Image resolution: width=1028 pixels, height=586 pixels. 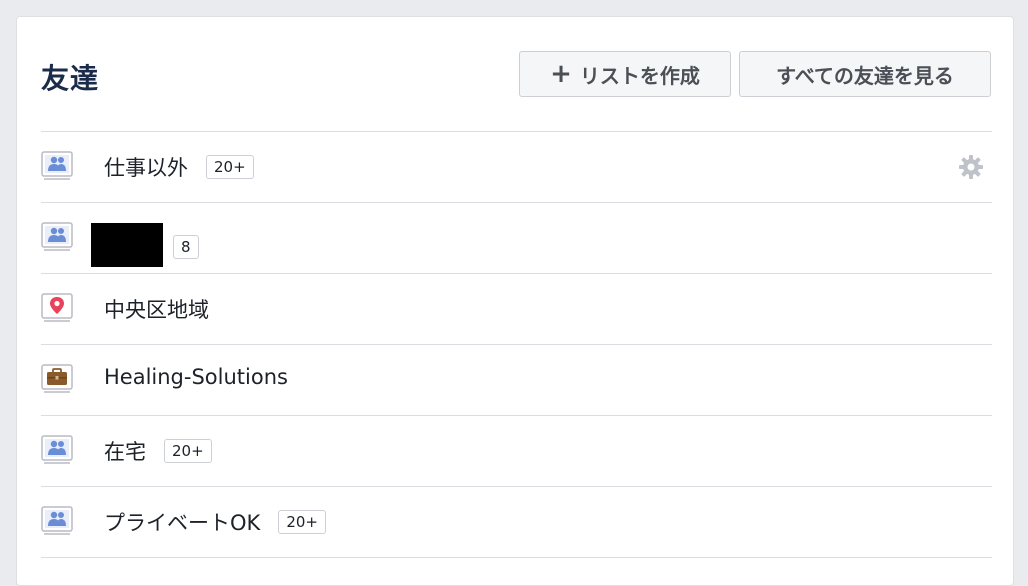 What do you see at coordinates (971, 167) in the screenshot?
I see `gear-icon` at bounding box center [971, 167].